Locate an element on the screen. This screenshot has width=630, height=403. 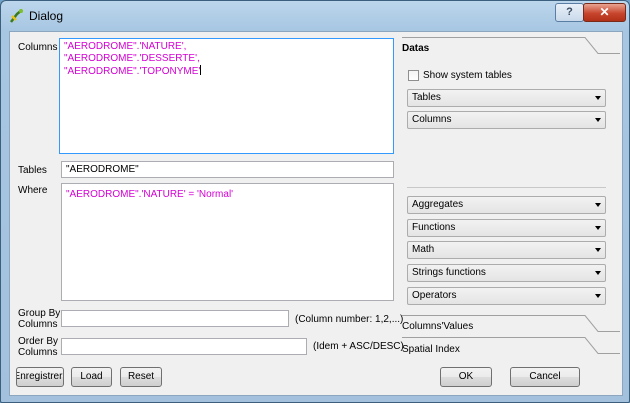
order-by-label-line2: Columns is located at coordinates (38, 352).